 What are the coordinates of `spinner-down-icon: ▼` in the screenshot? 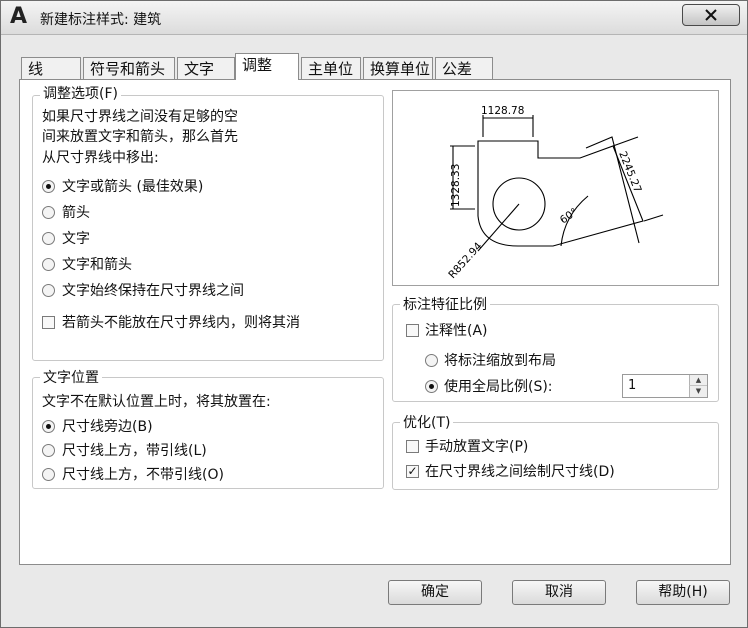 It's located at (698, 391).